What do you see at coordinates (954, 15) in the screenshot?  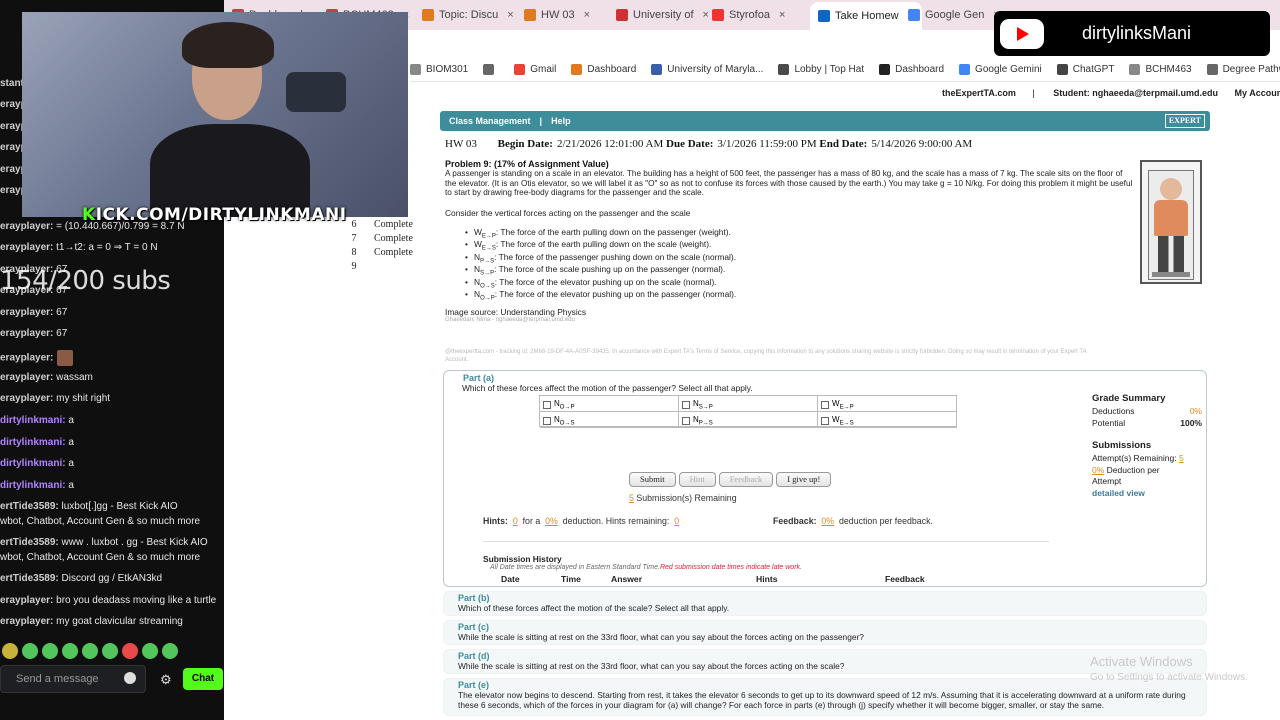 I see `browser-tab: Google Gen×` at bounding box center [954, 15].